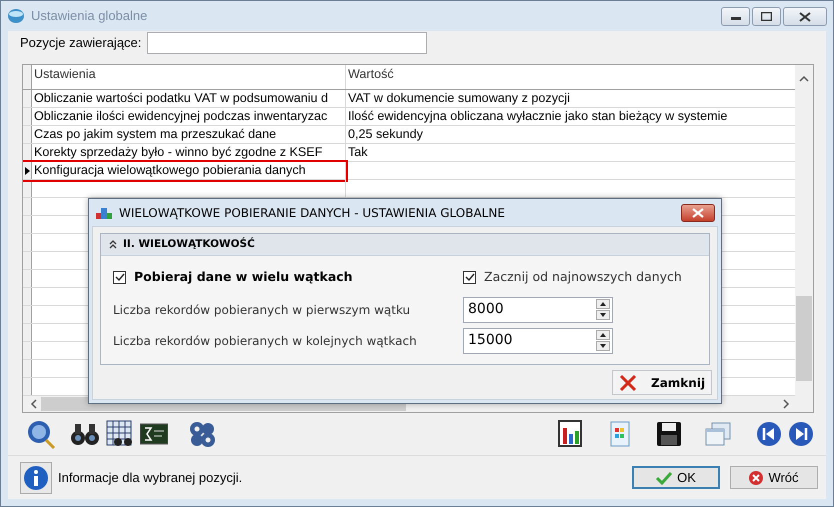  I want to click on info-text: Informacje dla wybranej pozycji., so click(150, 477).